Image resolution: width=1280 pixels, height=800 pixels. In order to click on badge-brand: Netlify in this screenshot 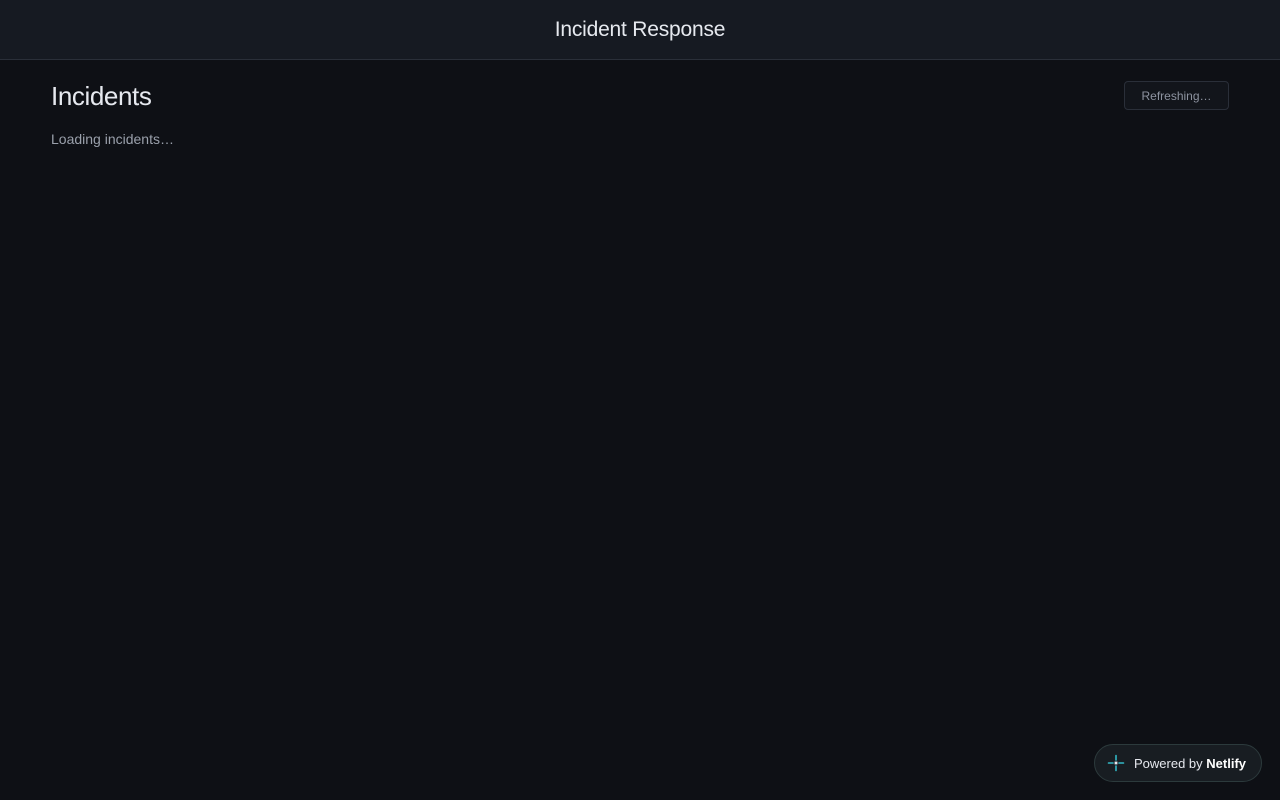, I will do `click(1226, 763)`.